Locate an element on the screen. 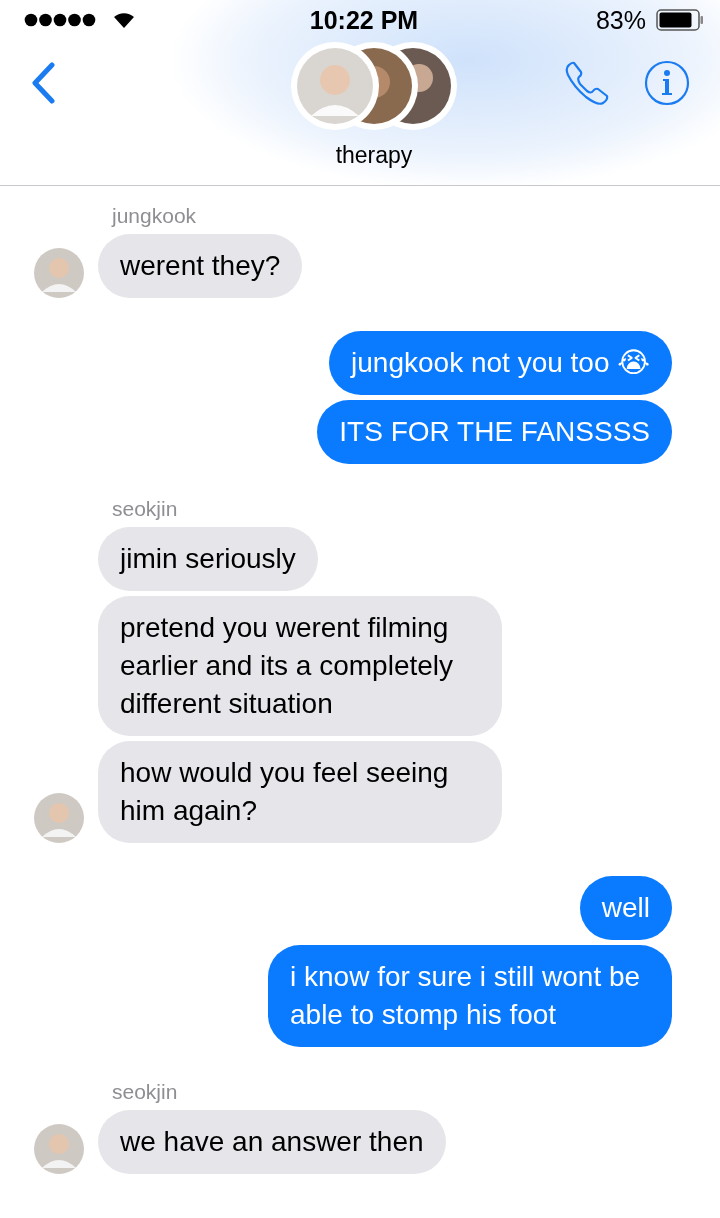  message-bubble: i know for sure i still wont be able to stomp his foot is located at coordinates (470, 996).